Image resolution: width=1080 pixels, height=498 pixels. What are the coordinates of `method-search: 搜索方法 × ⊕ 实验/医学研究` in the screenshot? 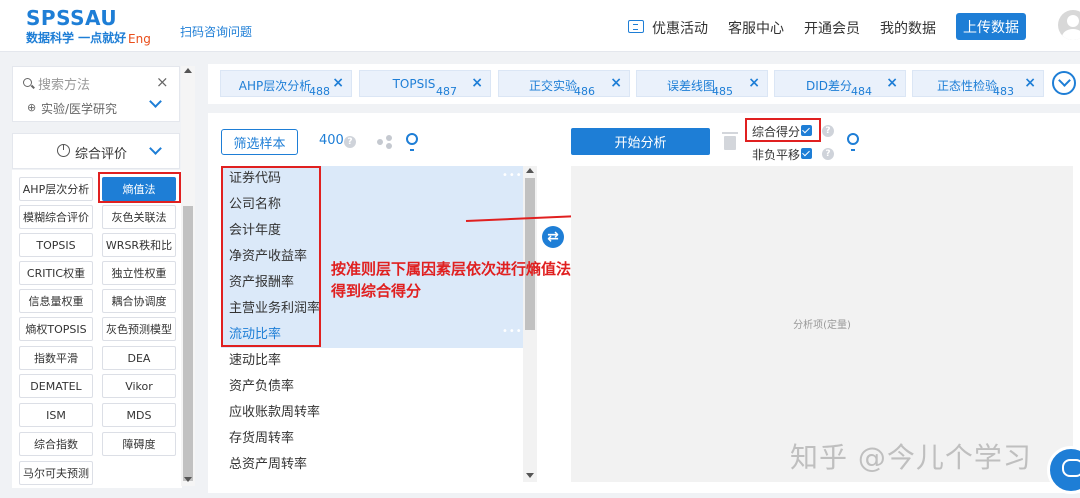 It's located at (96, 94).